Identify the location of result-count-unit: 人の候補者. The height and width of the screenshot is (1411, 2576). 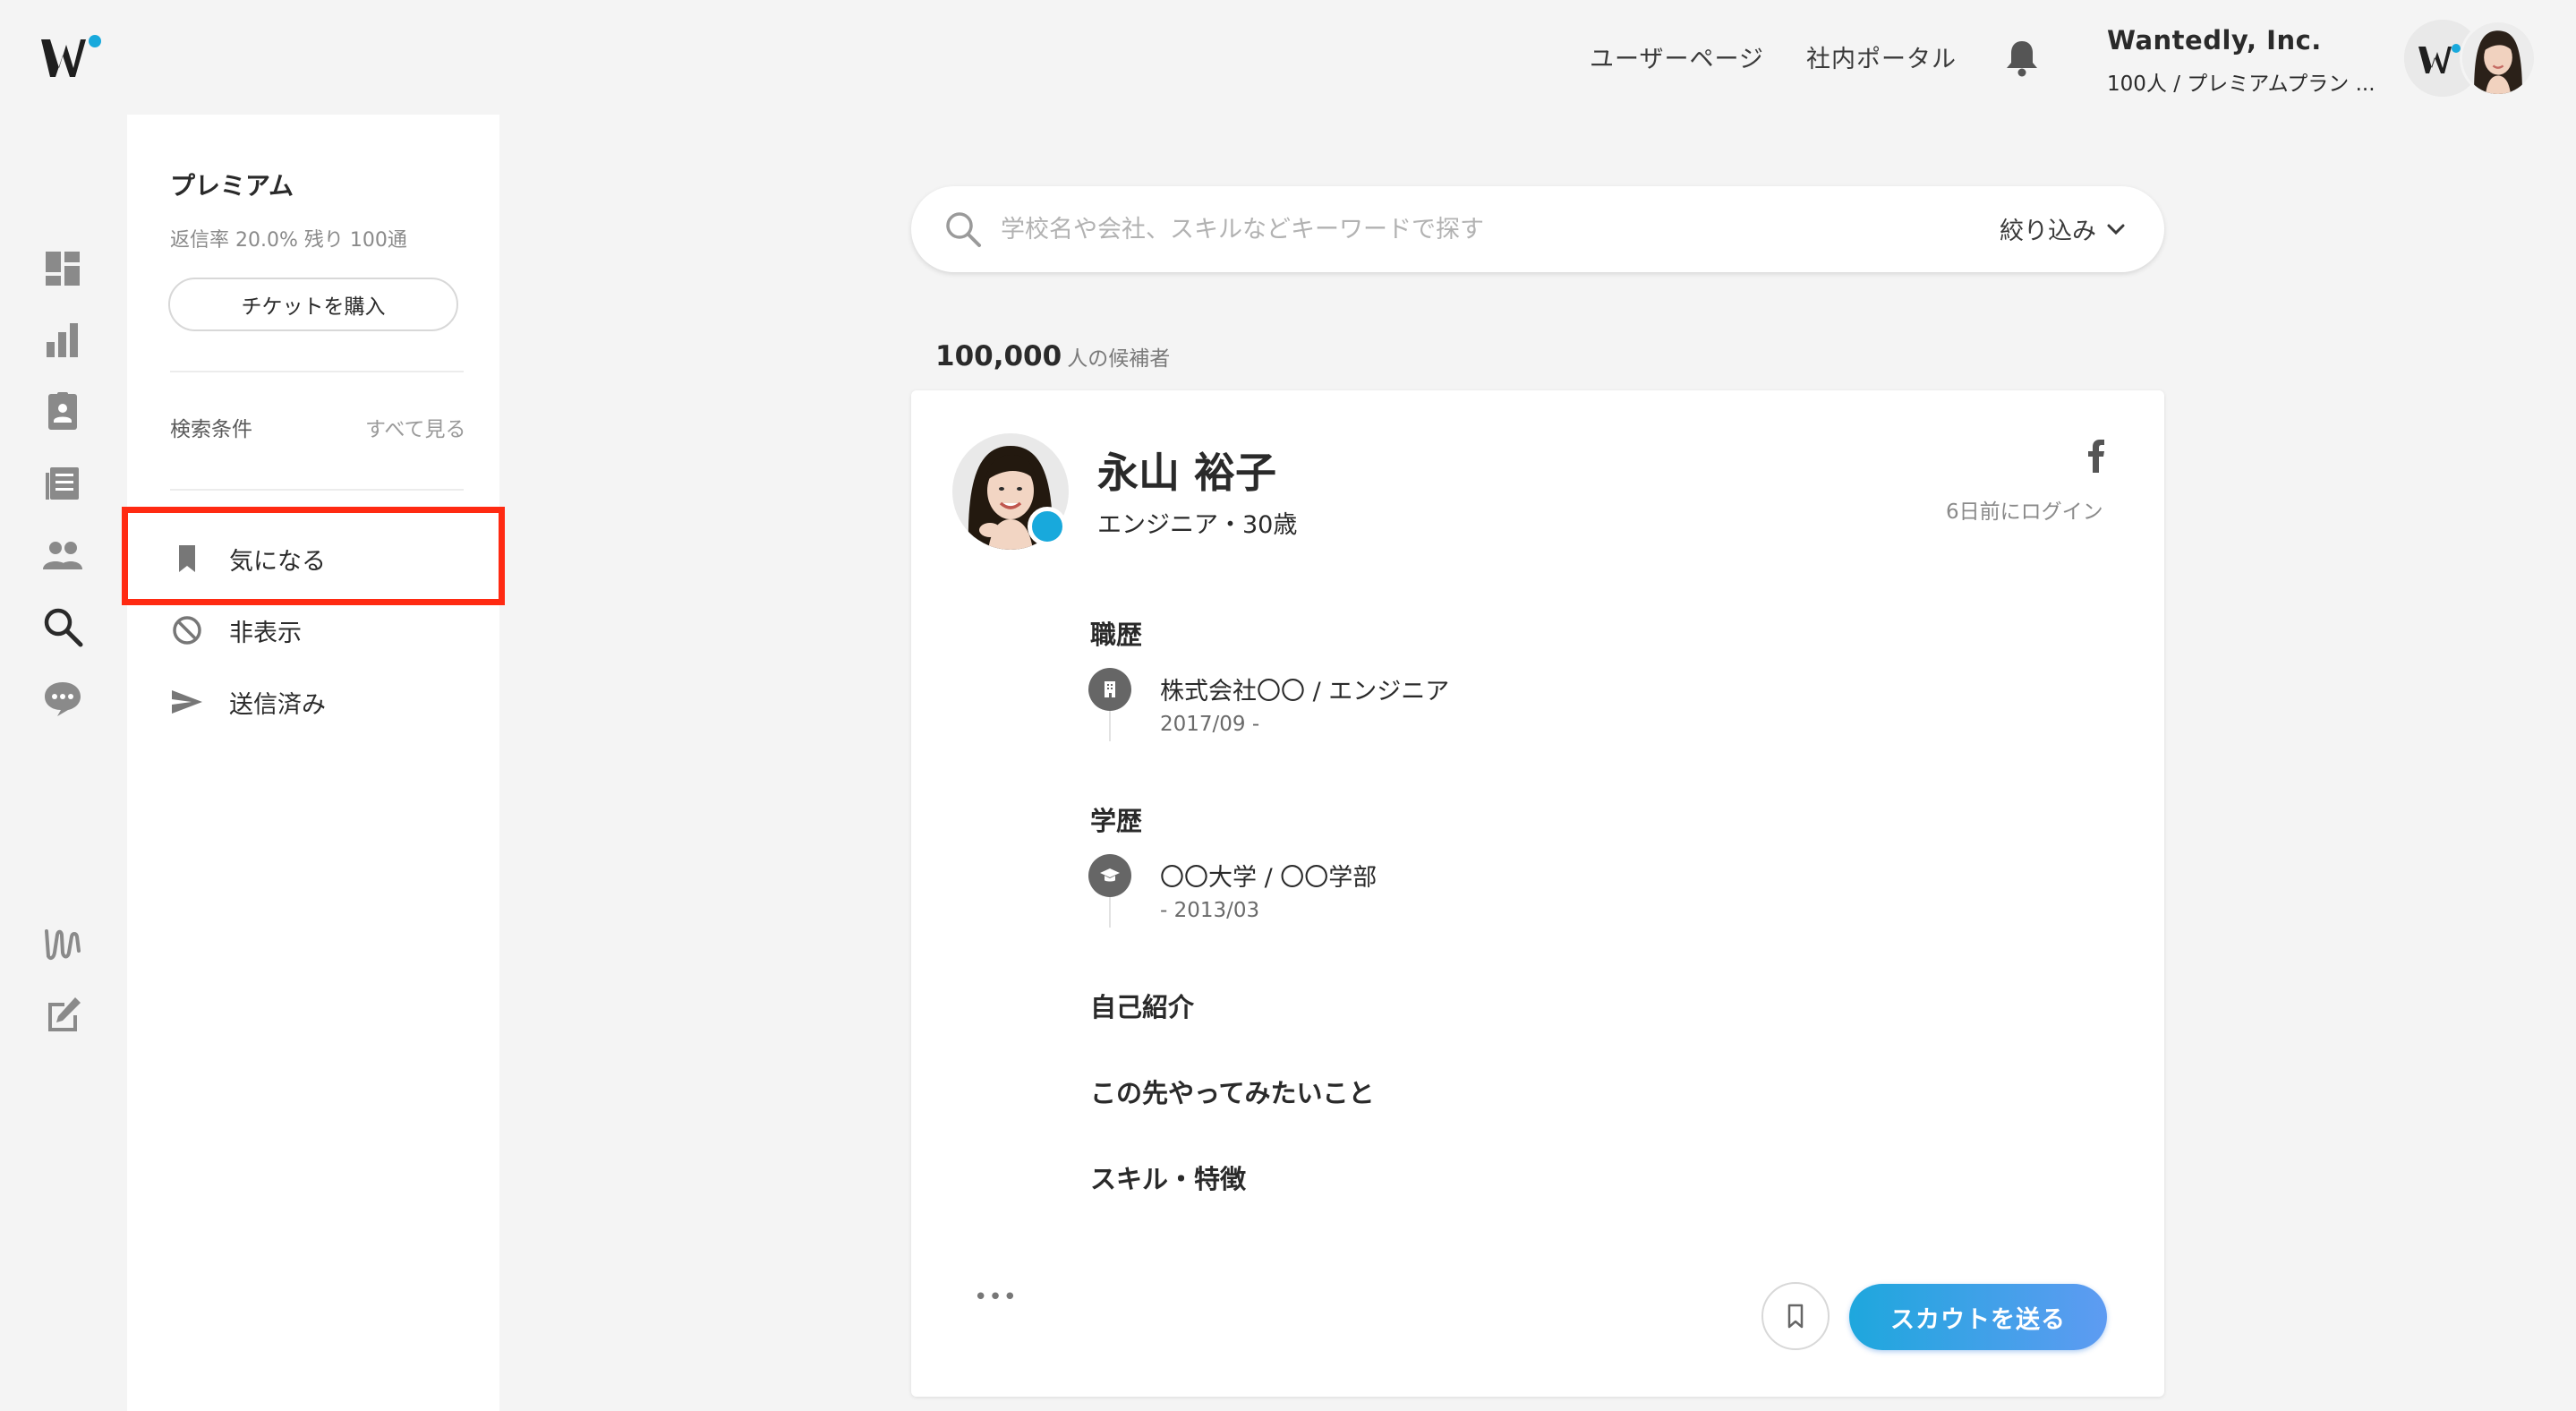
(1119, 359).